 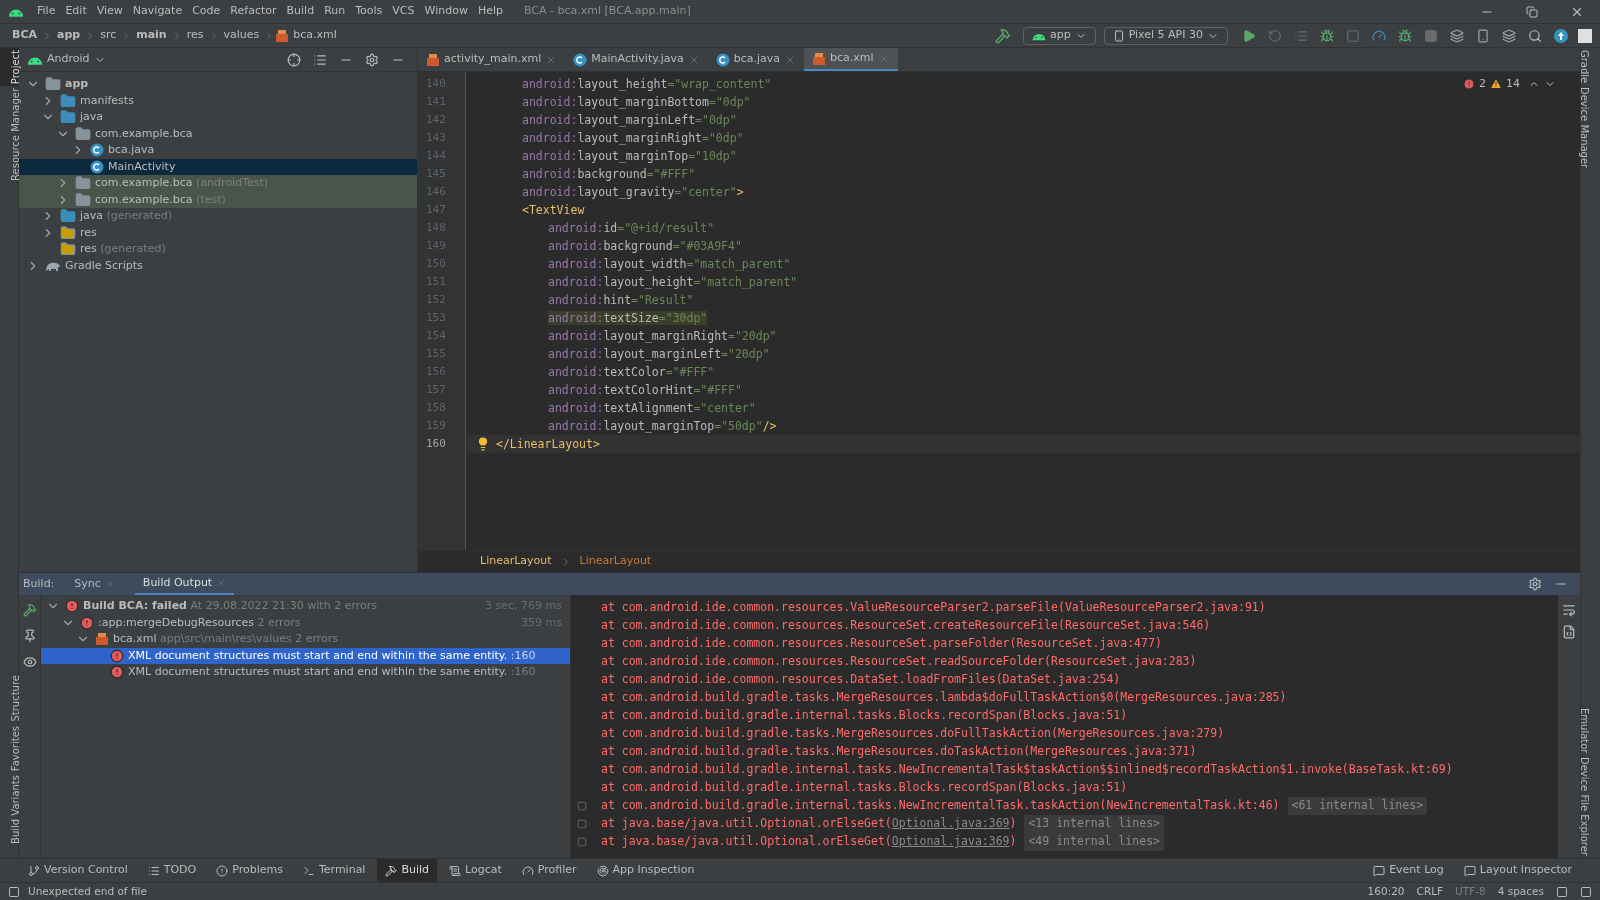 I want to click on tool-window-tab: Emulator, so click(x=1590, y=730).